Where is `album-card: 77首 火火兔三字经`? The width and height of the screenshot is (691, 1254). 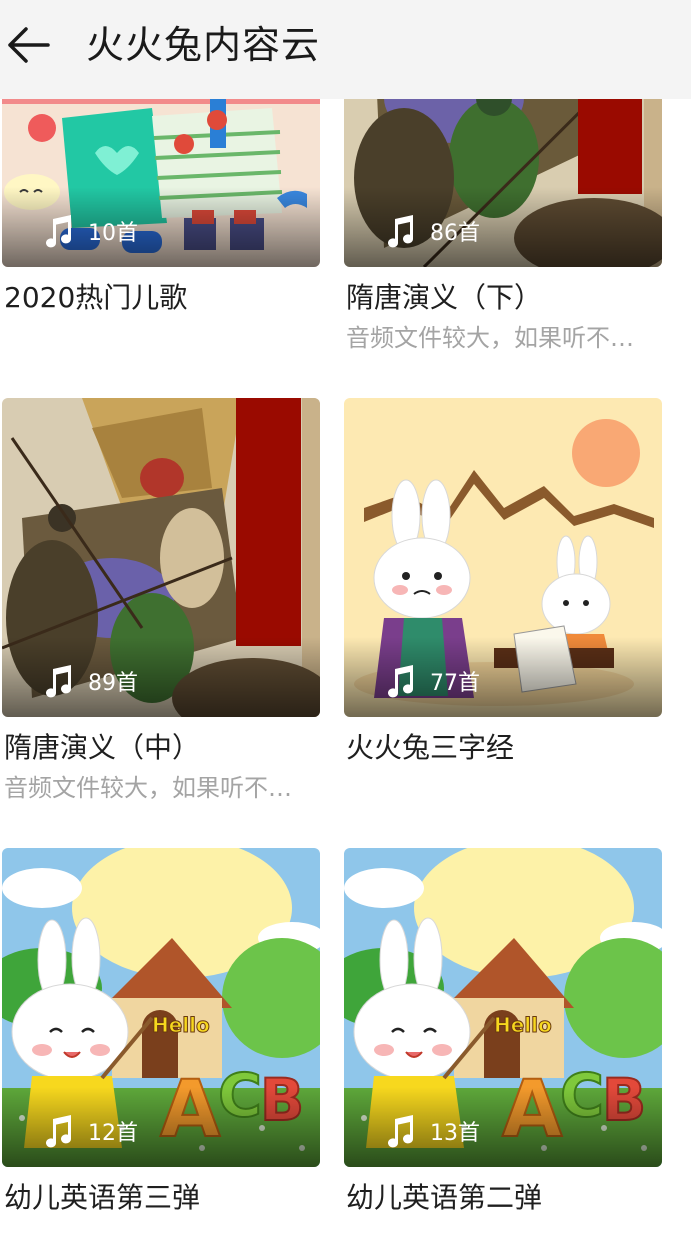
album-card: 77首 火火兔三字经 is located at coordinates (503, 581).